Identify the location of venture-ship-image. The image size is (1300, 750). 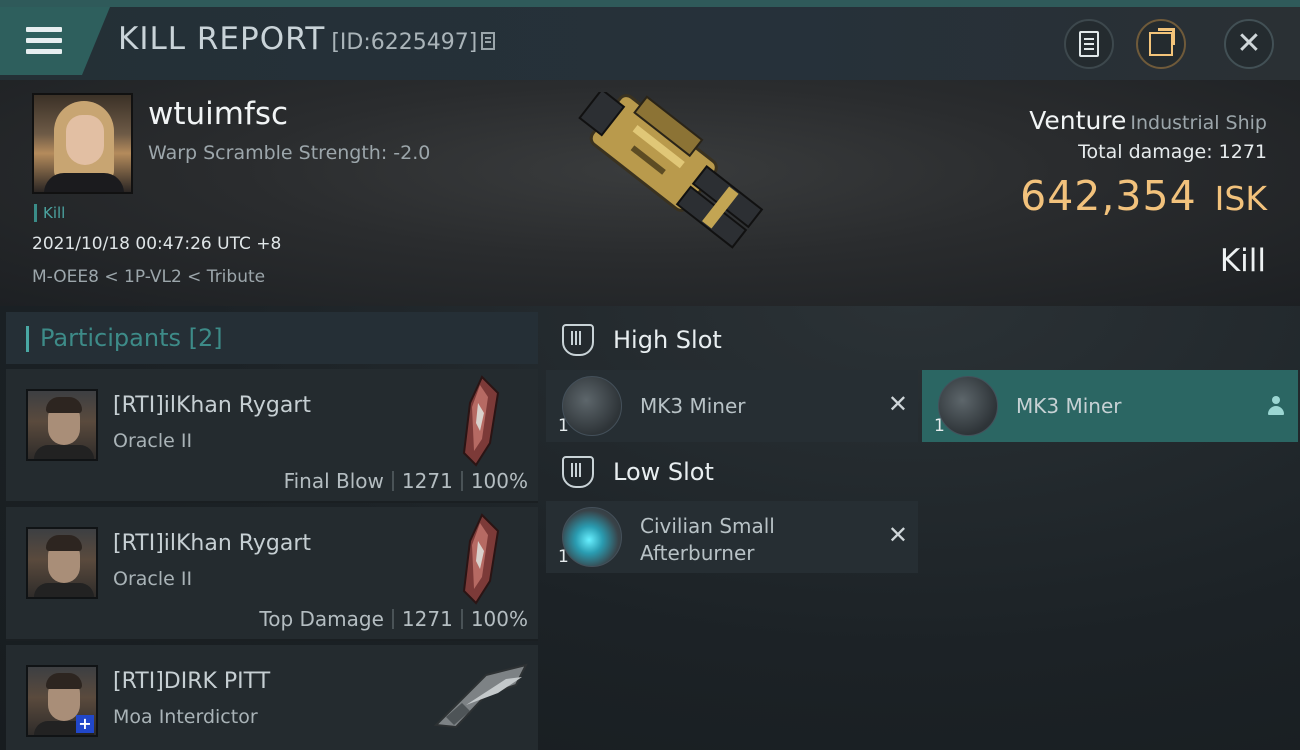
(671, 170).